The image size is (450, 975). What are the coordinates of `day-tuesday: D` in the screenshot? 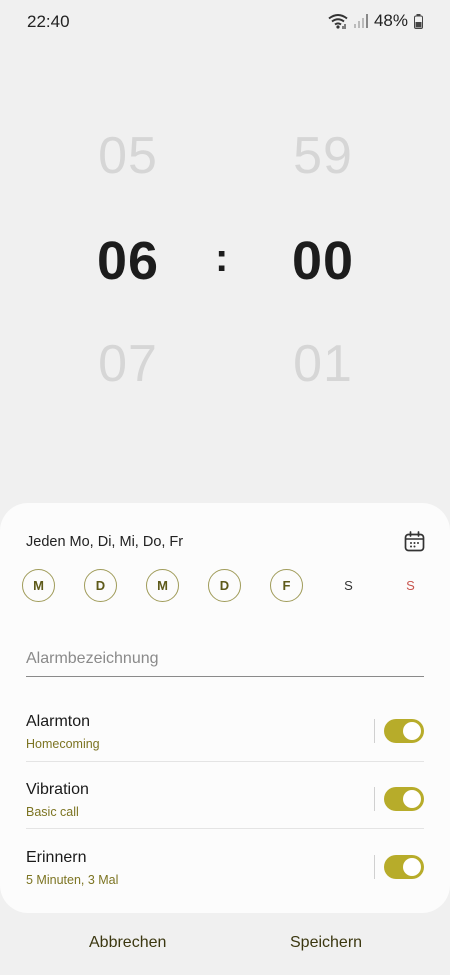 It's located at (100, 585).